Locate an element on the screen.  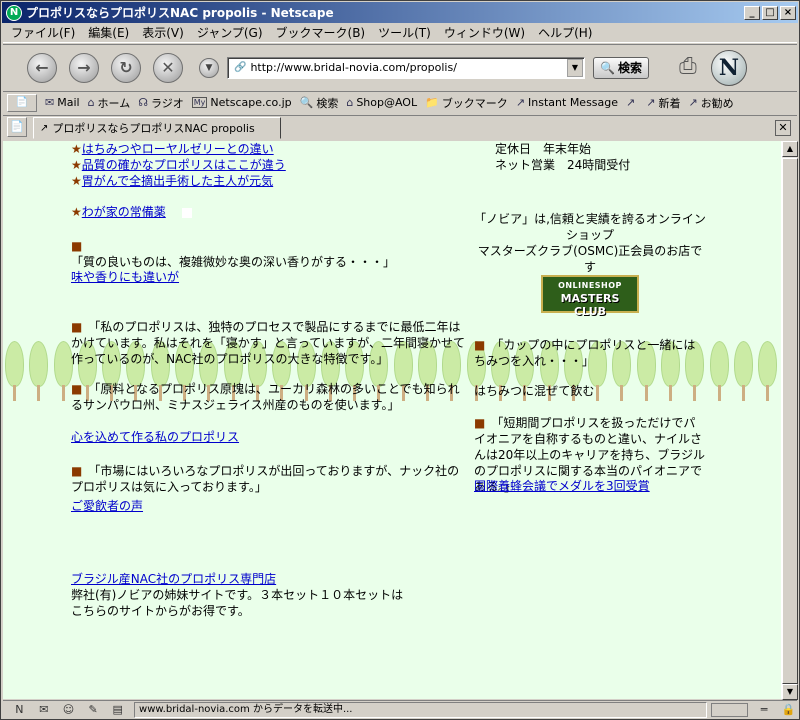
masters-club-logo: ONLINESHOP MASTERS CLUB is located at coordinates (590, 296).